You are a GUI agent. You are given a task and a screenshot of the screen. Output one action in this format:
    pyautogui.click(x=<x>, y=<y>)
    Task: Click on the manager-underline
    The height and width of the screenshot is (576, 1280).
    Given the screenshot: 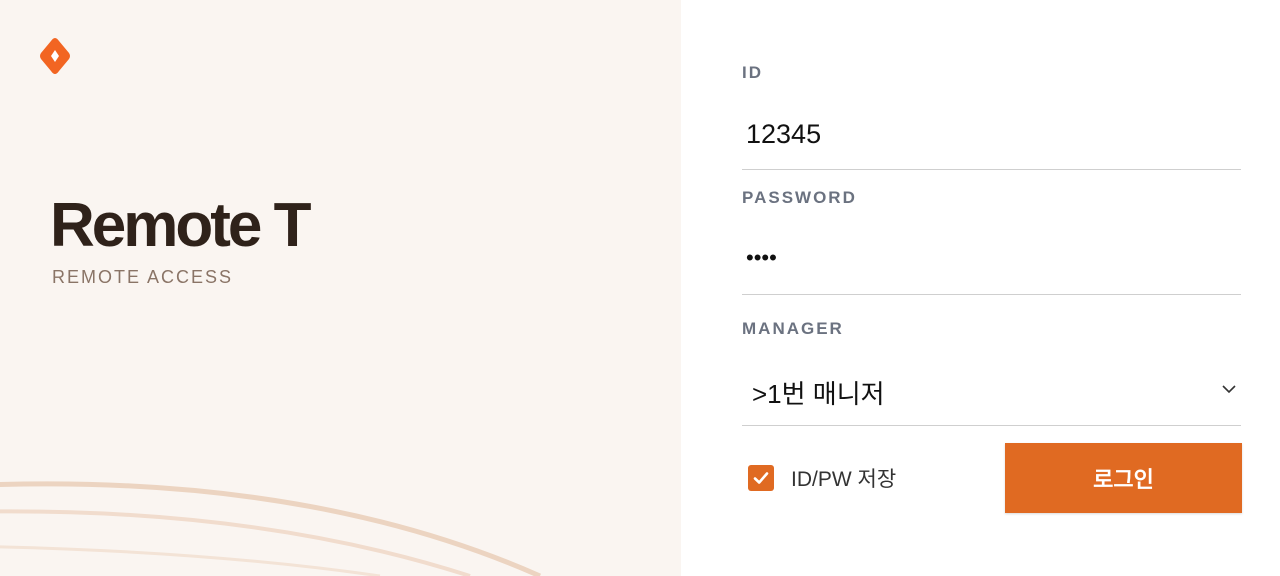 What is the action you would take?
    pyautogui.click(x=991, y=425)
    